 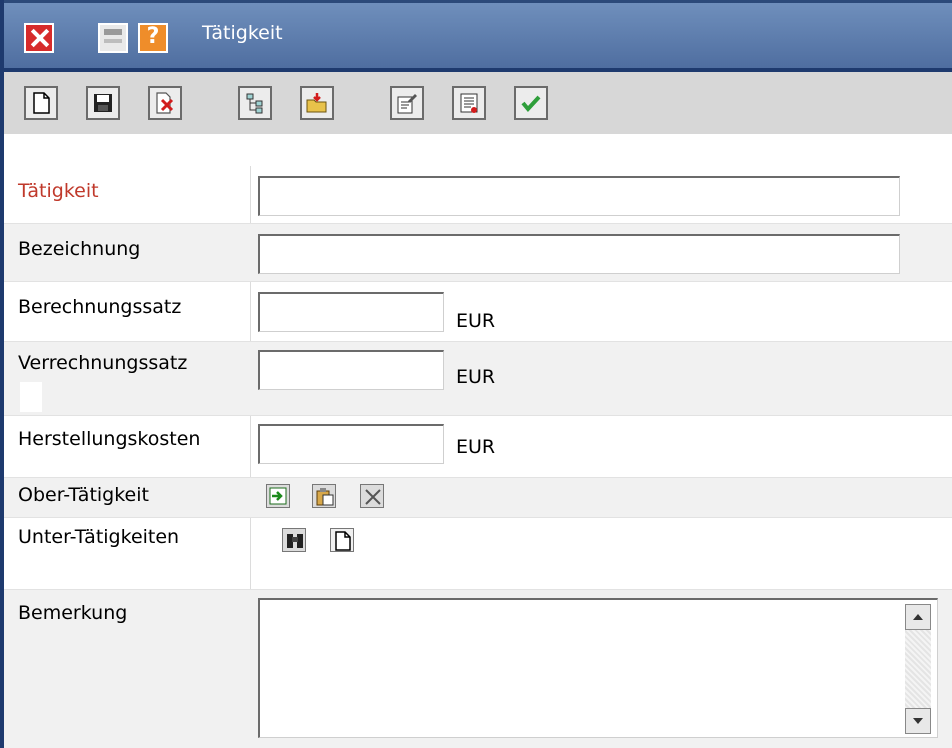 What do you see at coordinates (83, 495) in the screenshot?
I see `ober-taetigkeit-label: Ober-Tätigkeit` at bounding box center [83, 495].